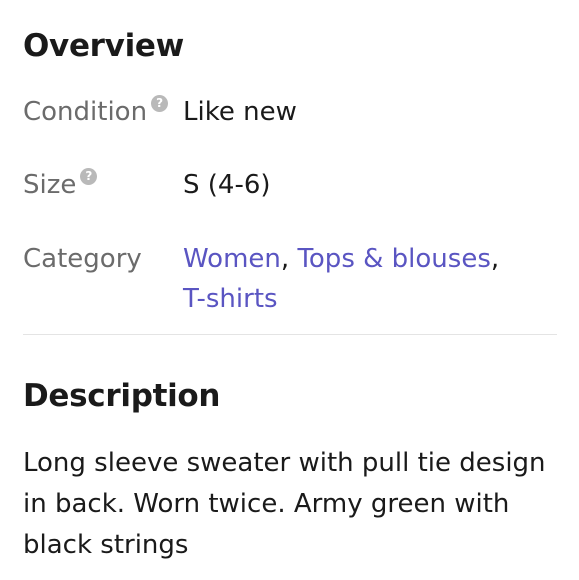 The width and height of the screenshot is (579, 580). I want to click on description-heading: Description, so click(122, 396).